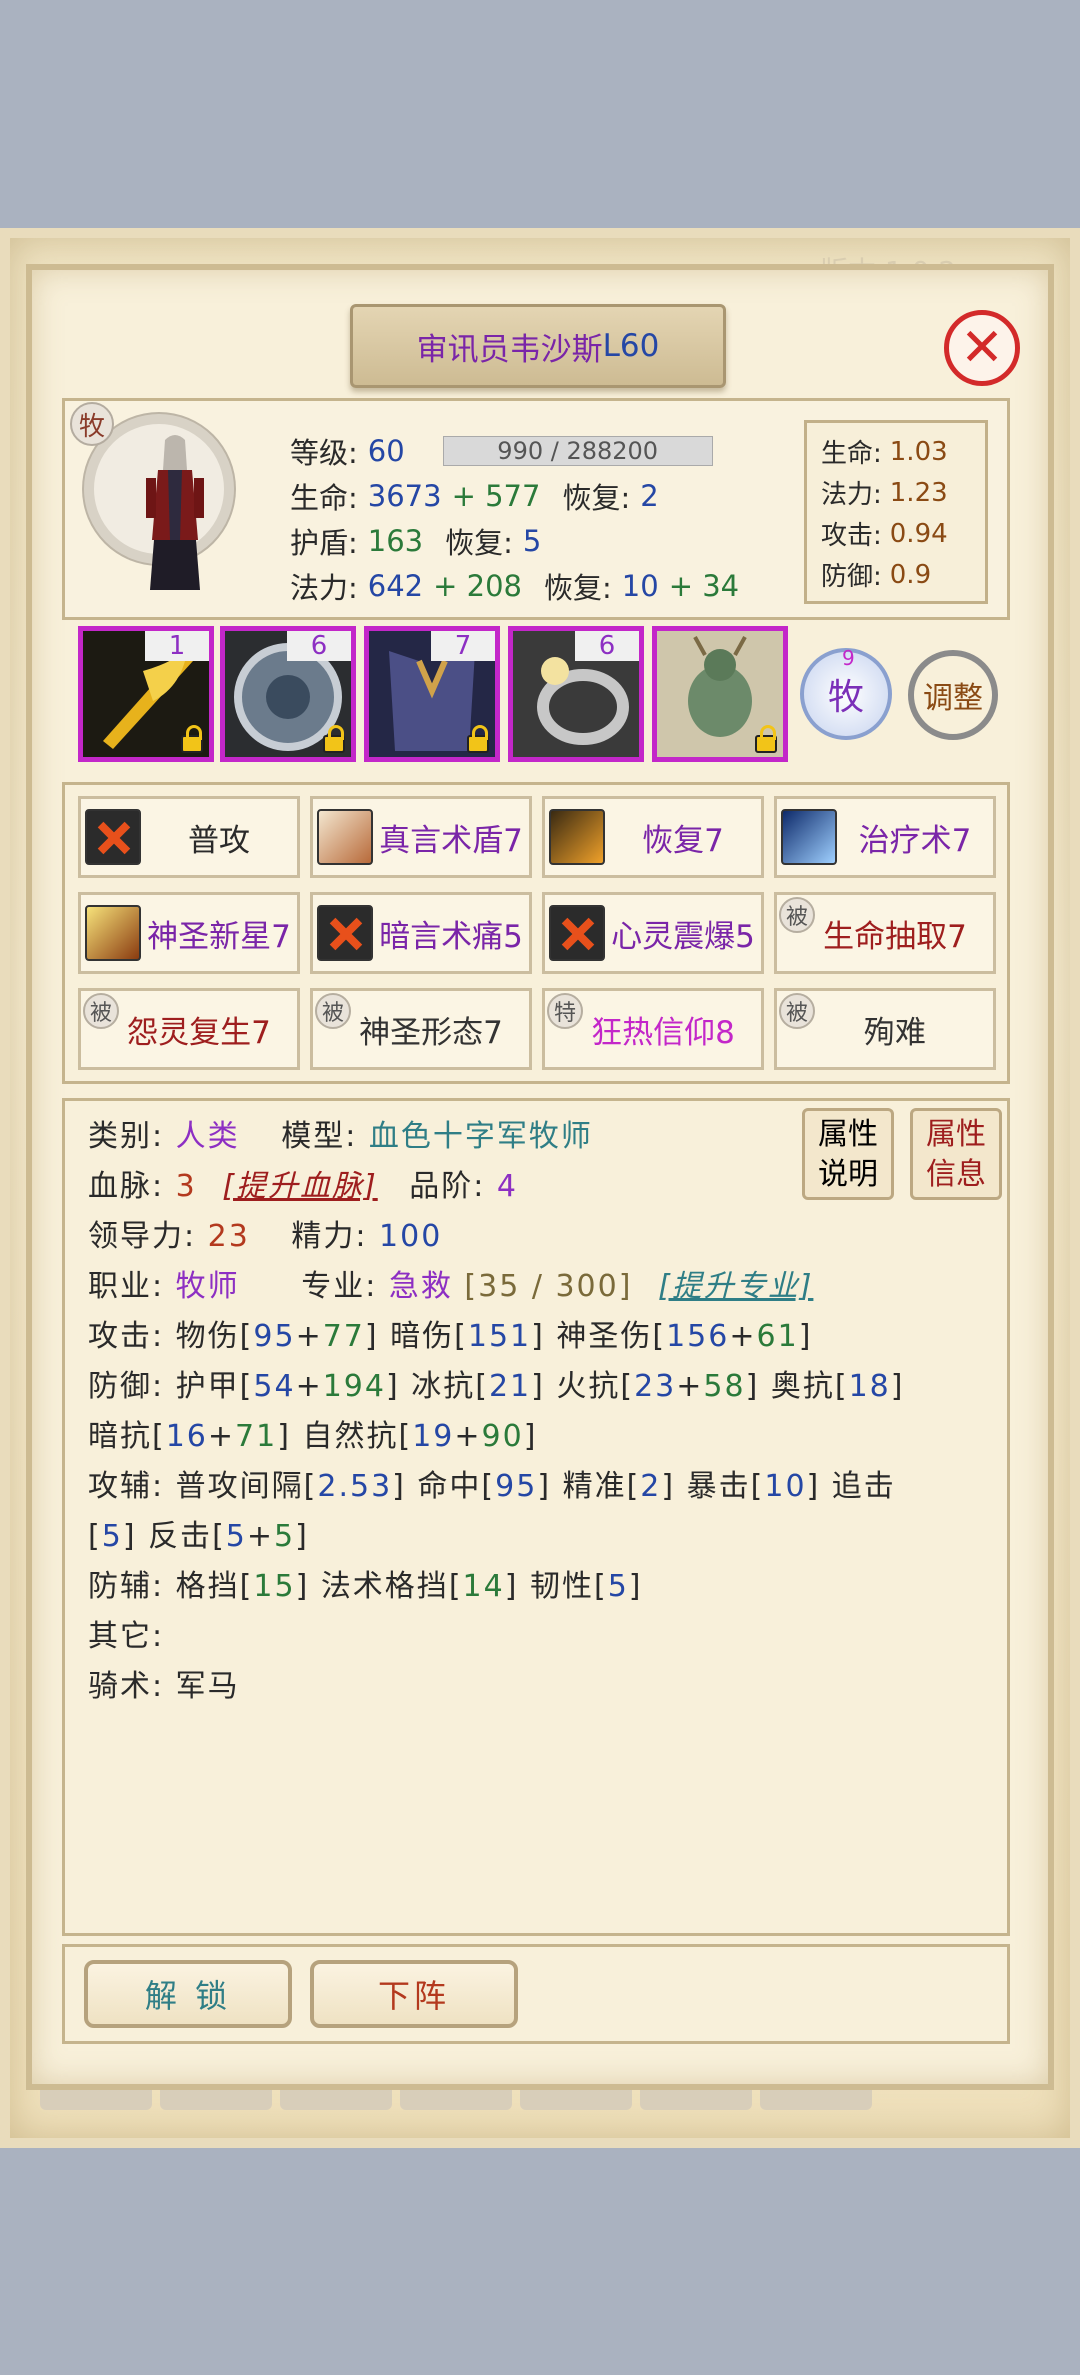 This screenshot has height=2375, width=1080. What do you see at coordinates (228, 1236) in the screenshot?
I see `leadership-value: 23` at bounding box center [228, 1236].